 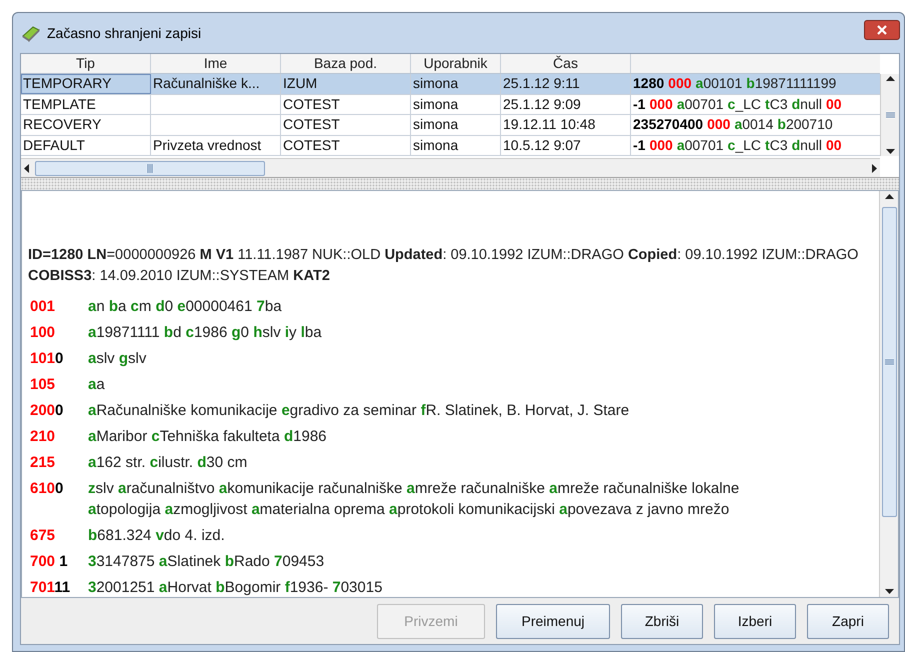 I want to click on column-header: Ime, so click(x=216, y=63).